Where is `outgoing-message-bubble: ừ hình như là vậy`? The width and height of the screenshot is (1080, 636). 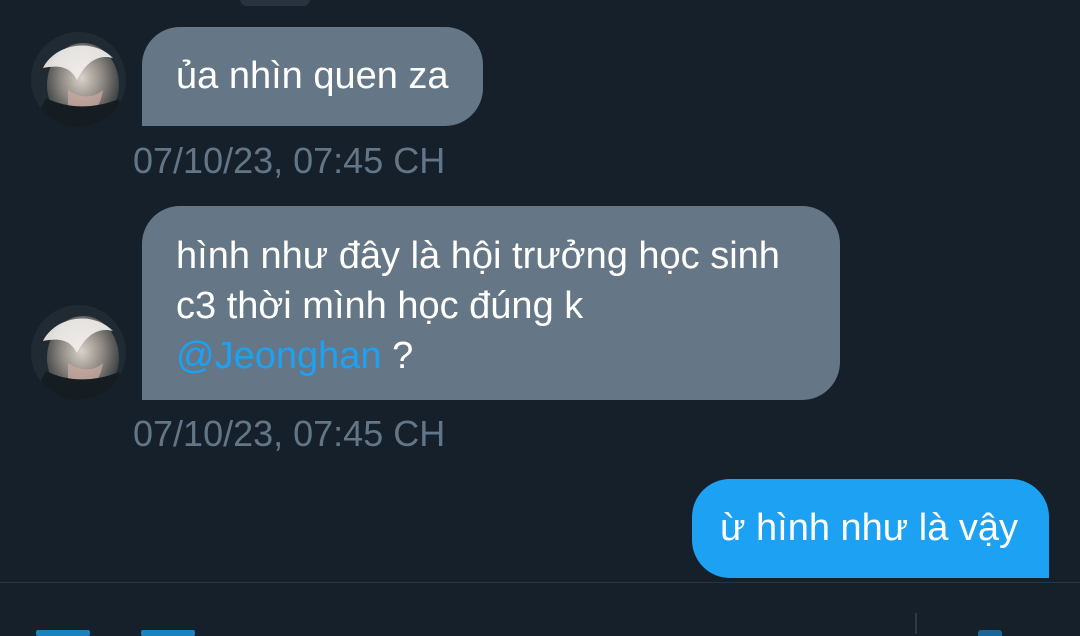 outgoing-message-bubble: ừ hình như là vậy is located at coordinates (870, 528).